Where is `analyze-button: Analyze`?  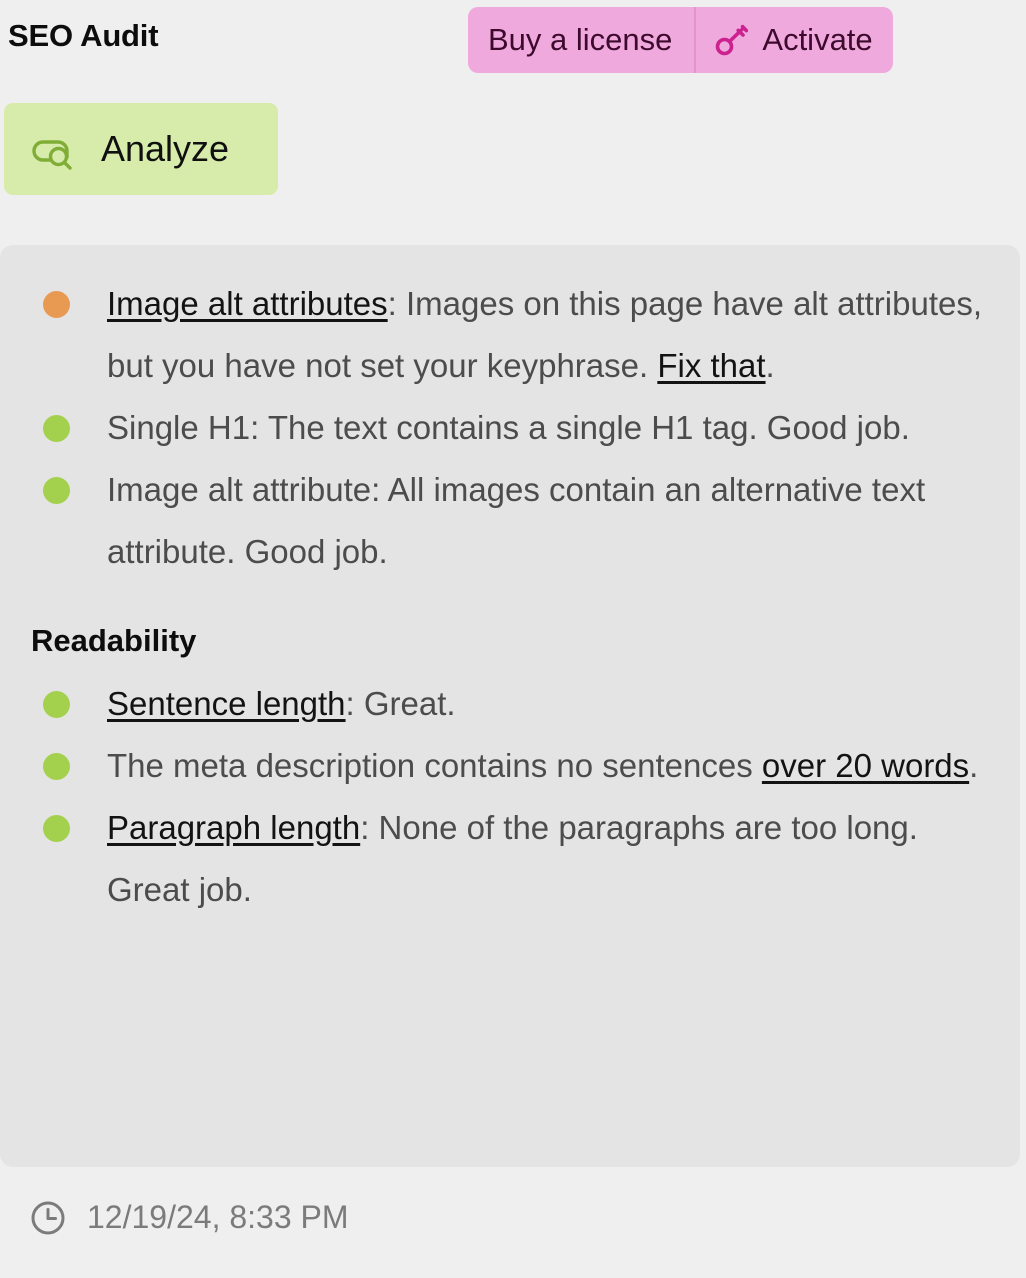
analyze-button: Analyze is located at coordinates (141, 149).